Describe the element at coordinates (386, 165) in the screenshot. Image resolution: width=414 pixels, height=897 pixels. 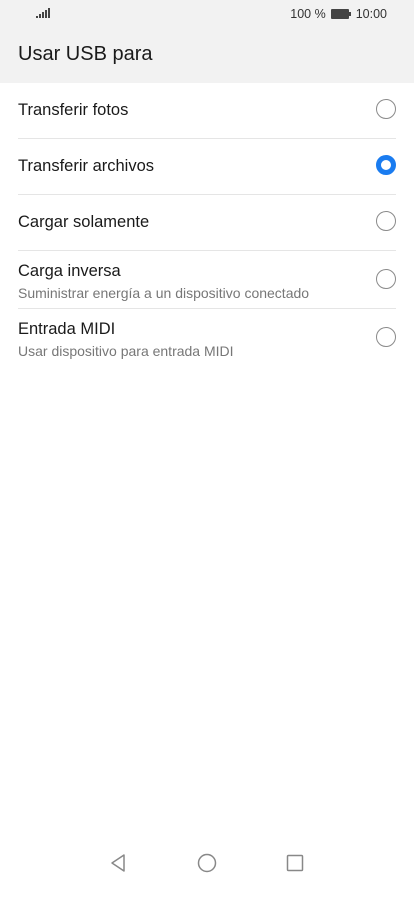
I see `radio-button-selected` at that location.